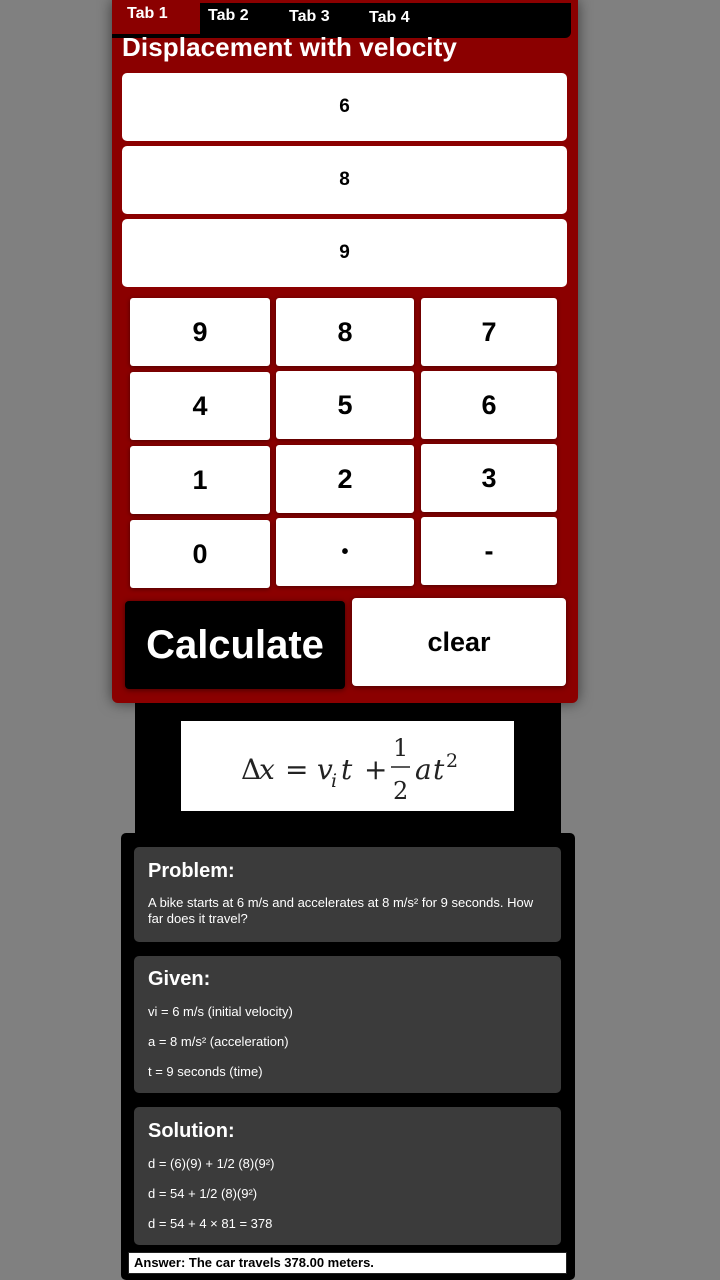  Describe the element at coordinates (203, 1193) in the screenshot. I see `solution-line: d = 54 + 1/2 (8)(9²)` at that location.